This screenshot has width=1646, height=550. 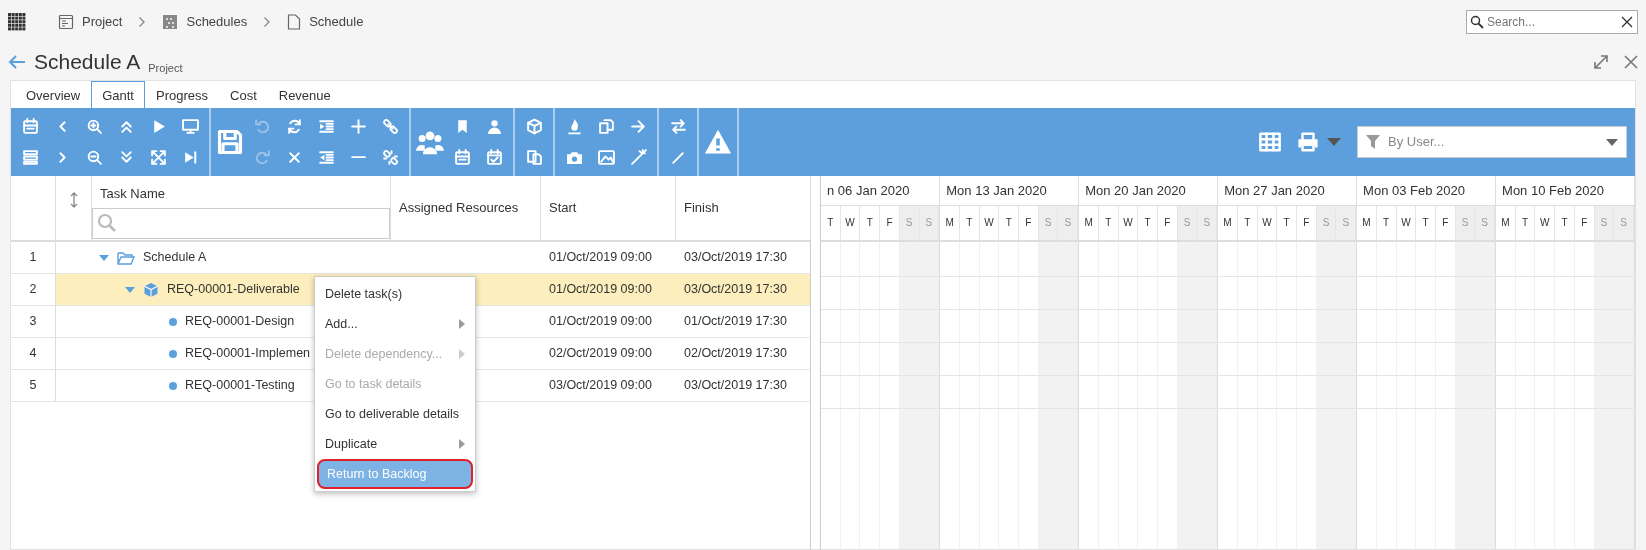 What do you see at coordinates (1274, 190) in the screenshot?
I see `week-label: Mon 27 Jan 2020` at bounding box center [1274, 190].